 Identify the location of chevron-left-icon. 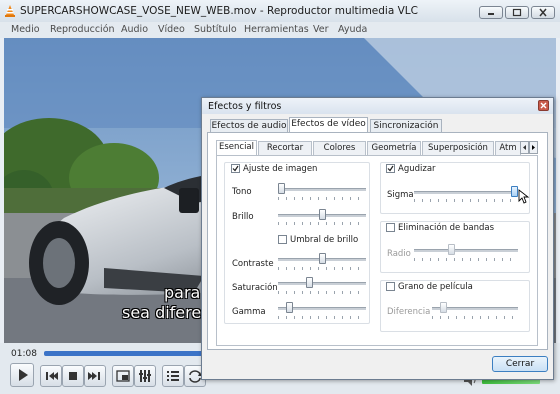
(524, 147).